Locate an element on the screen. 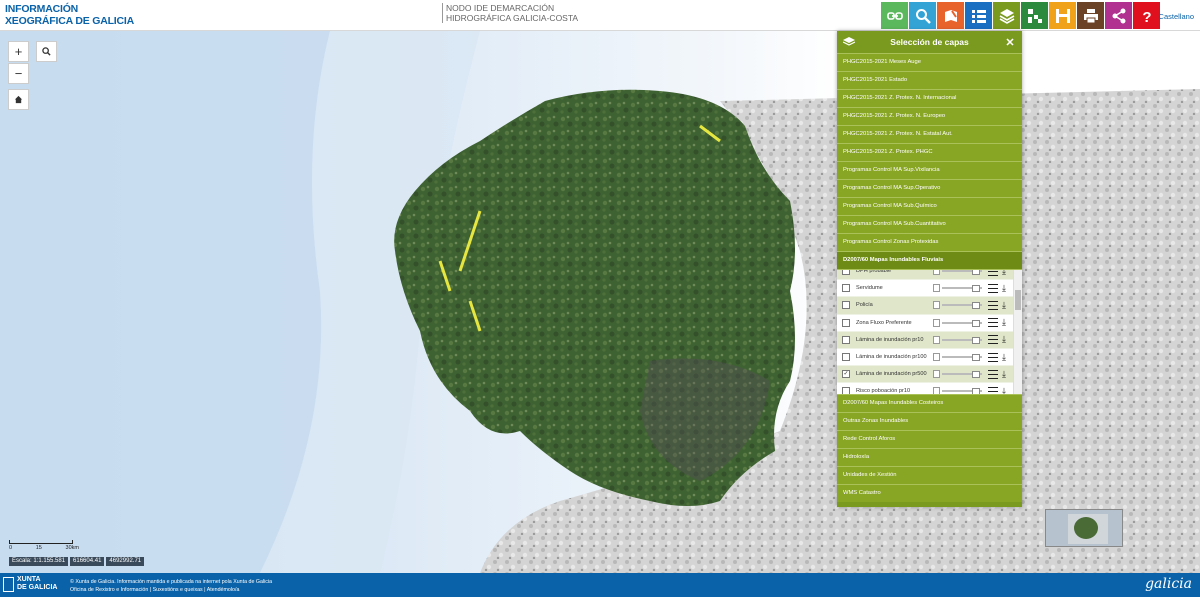 Image resolution: width=1200 pixels, height=597 pixels. list-button is located at coordinates (978, 15).